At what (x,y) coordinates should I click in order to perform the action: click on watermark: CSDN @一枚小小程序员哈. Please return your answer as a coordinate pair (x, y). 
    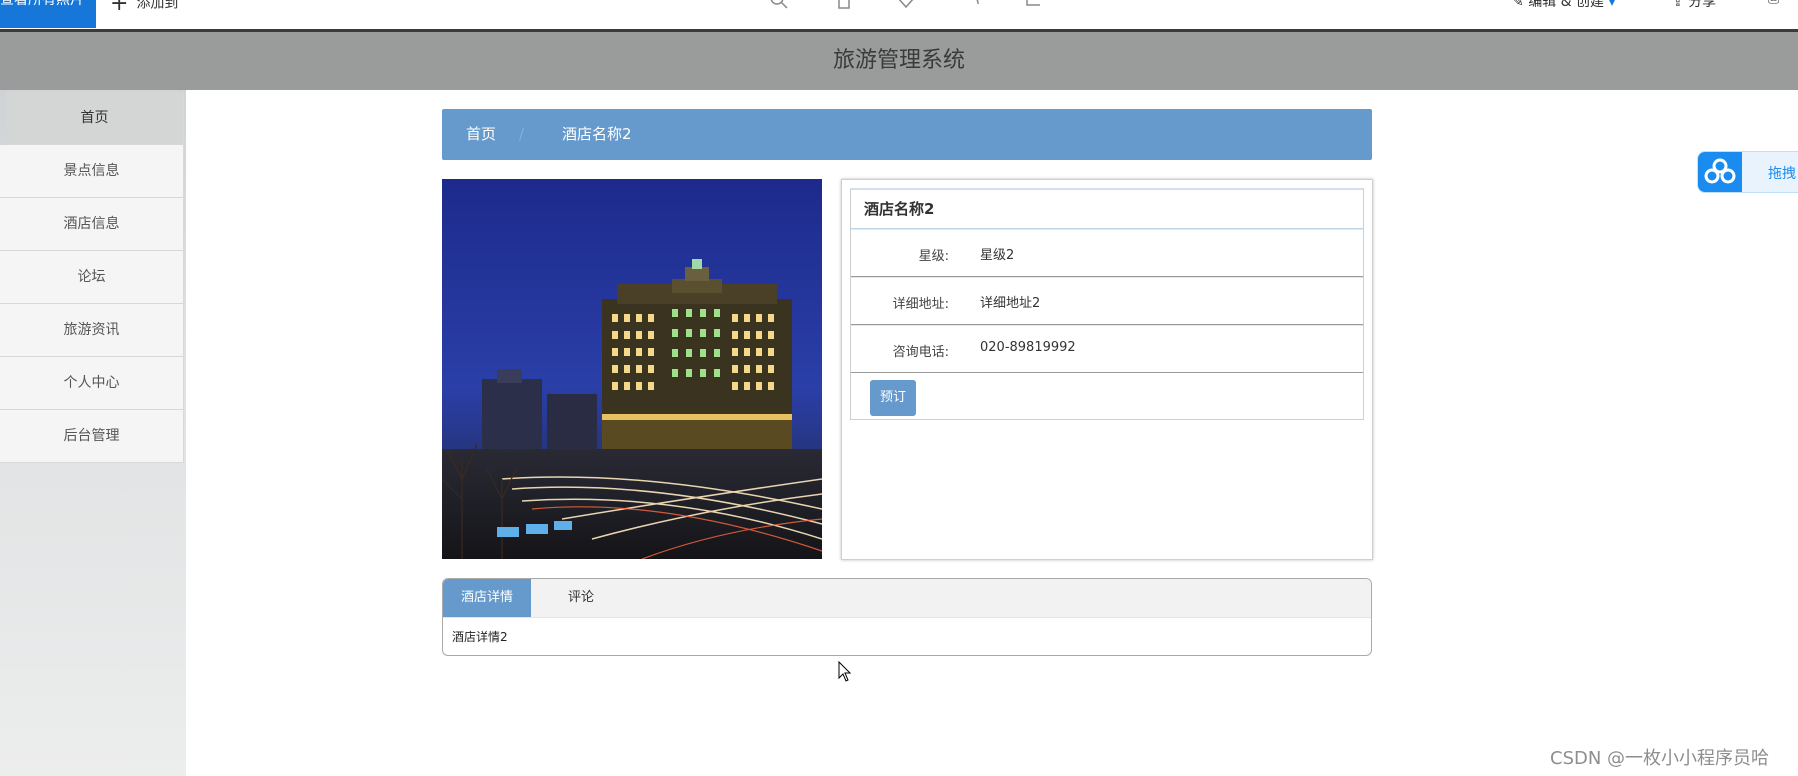
    Looking at the image, I should click on (1660, 758).